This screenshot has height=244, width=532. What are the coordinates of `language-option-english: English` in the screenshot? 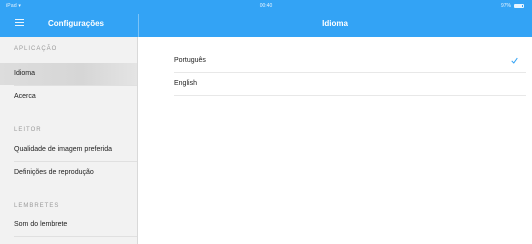 It's located at (335, 84).